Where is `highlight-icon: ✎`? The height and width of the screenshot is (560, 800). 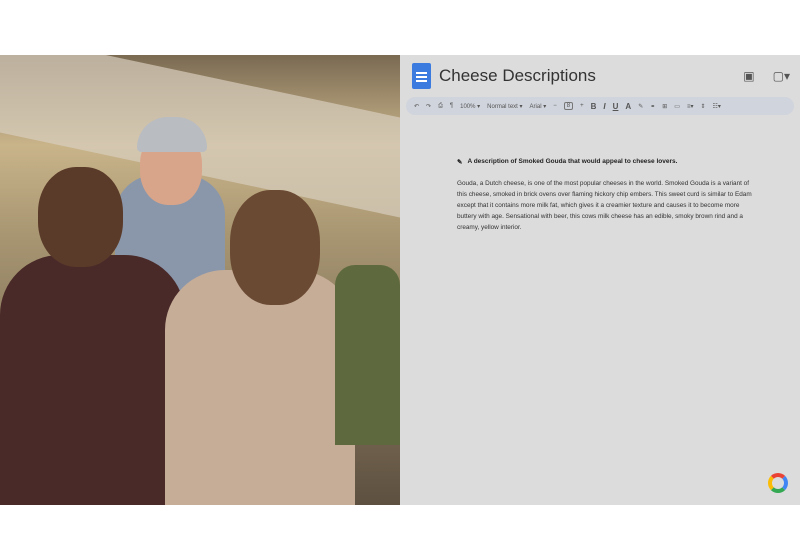 highlight-icon: ✎ is located at coordinates (640, 106).